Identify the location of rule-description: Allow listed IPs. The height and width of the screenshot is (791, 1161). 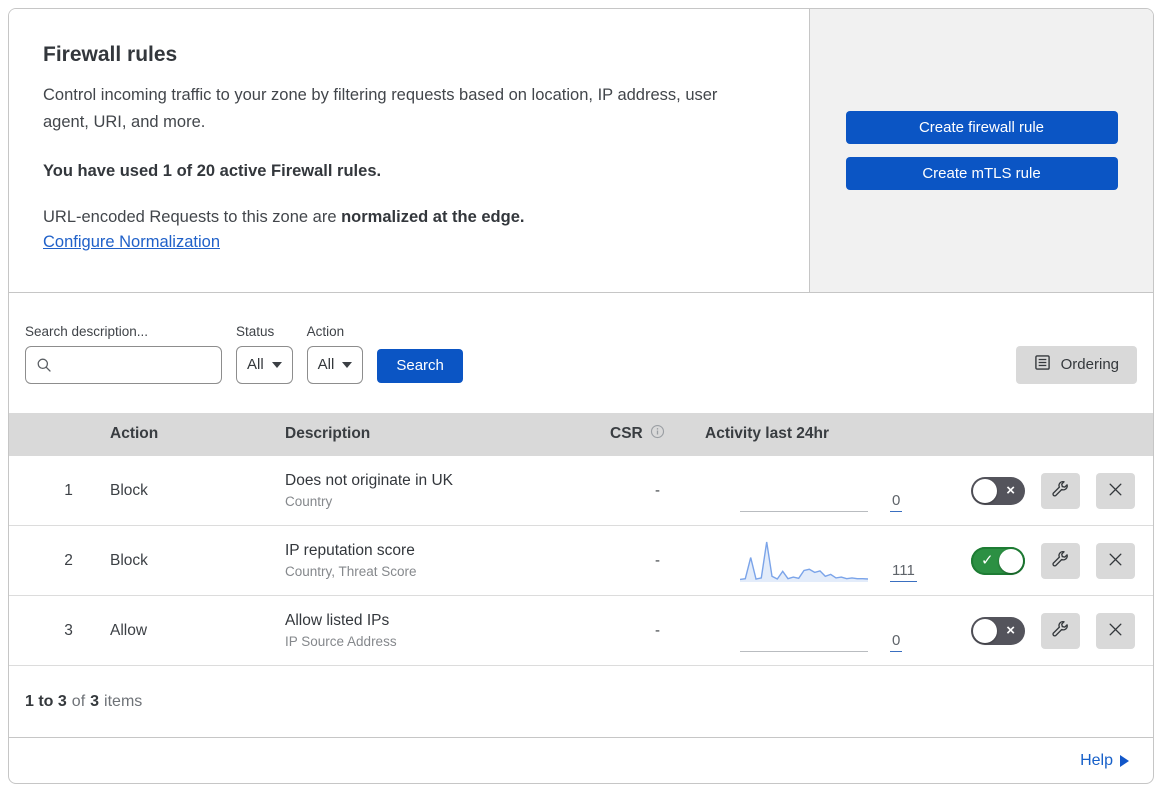
(337, 621).